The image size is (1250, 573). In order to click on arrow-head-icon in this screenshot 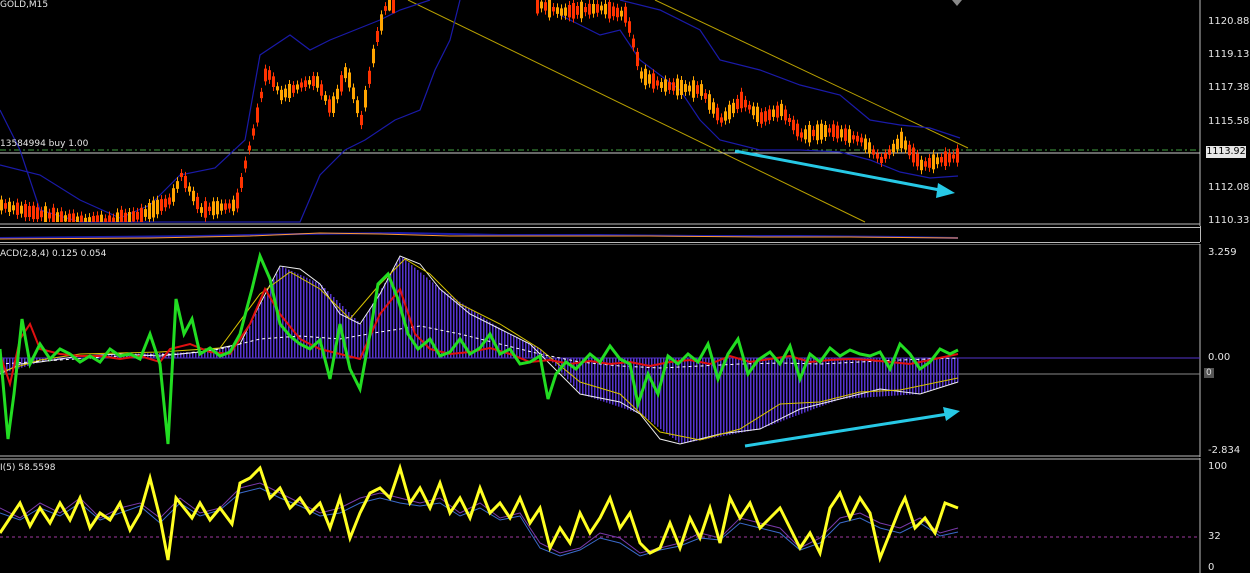, I will do `click(945, 190)`.